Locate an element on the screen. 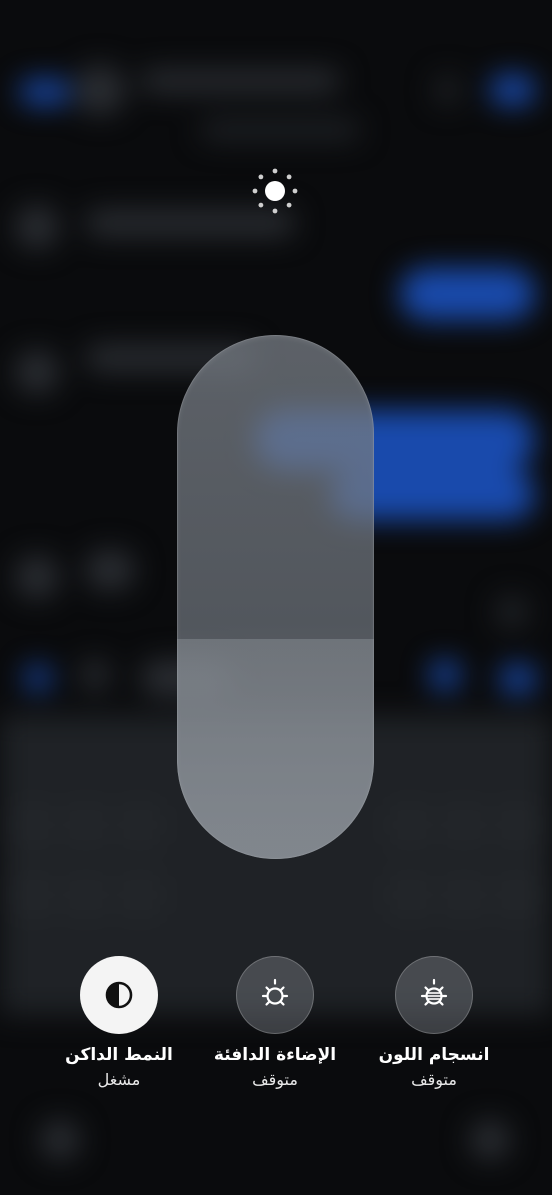  sun-icon is located at coordinates (275, 191).